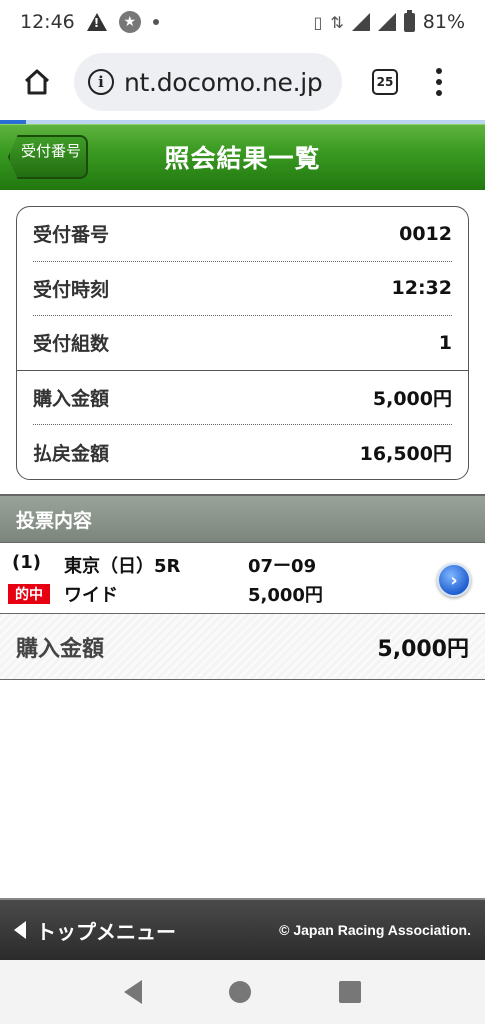  I want to click on section-header-bet-contents: 投票内容, so click(242, 518).